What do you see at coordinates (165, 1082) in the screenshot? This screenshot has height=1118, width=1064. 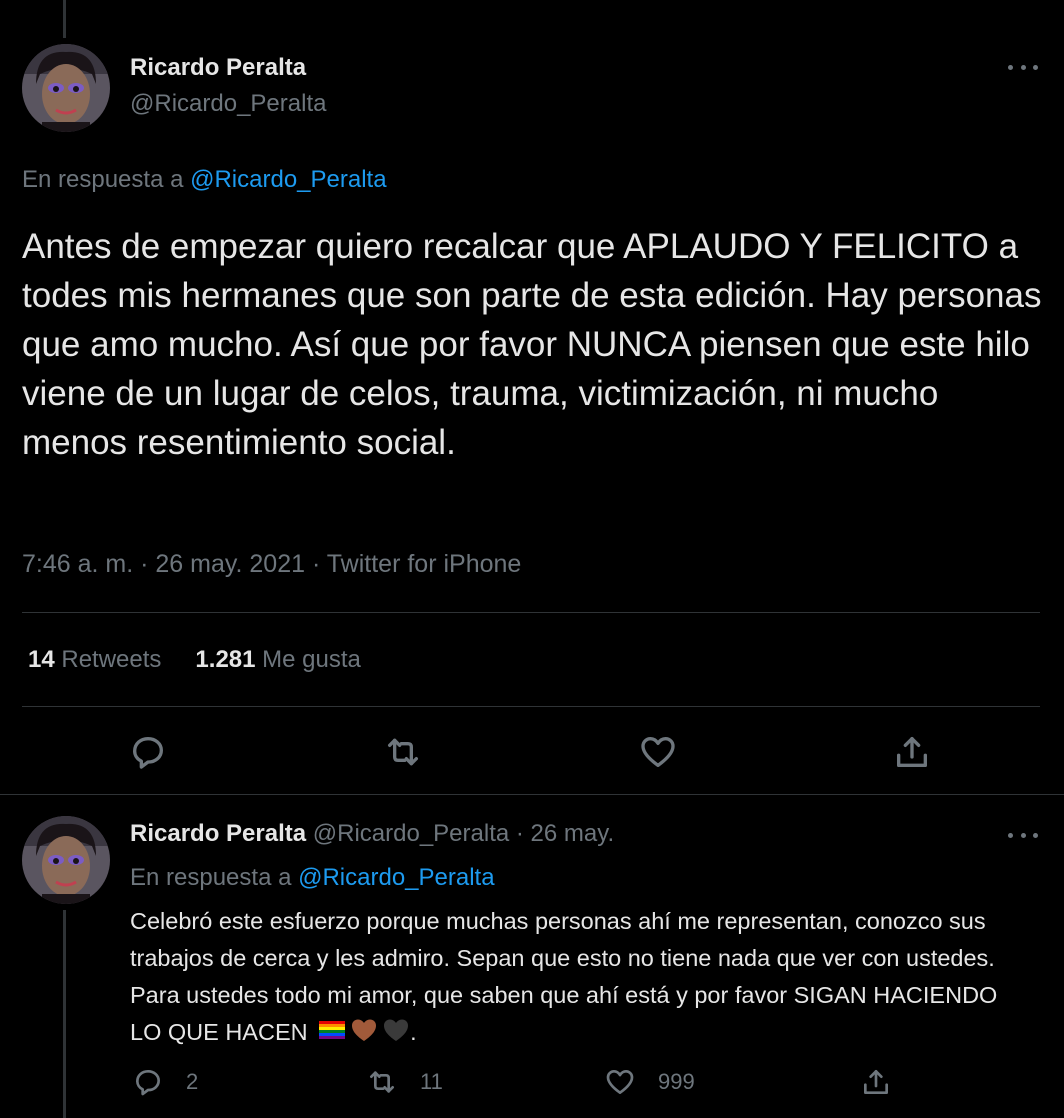 I see `reply-action: 2` at bounding box center [165, 1082].